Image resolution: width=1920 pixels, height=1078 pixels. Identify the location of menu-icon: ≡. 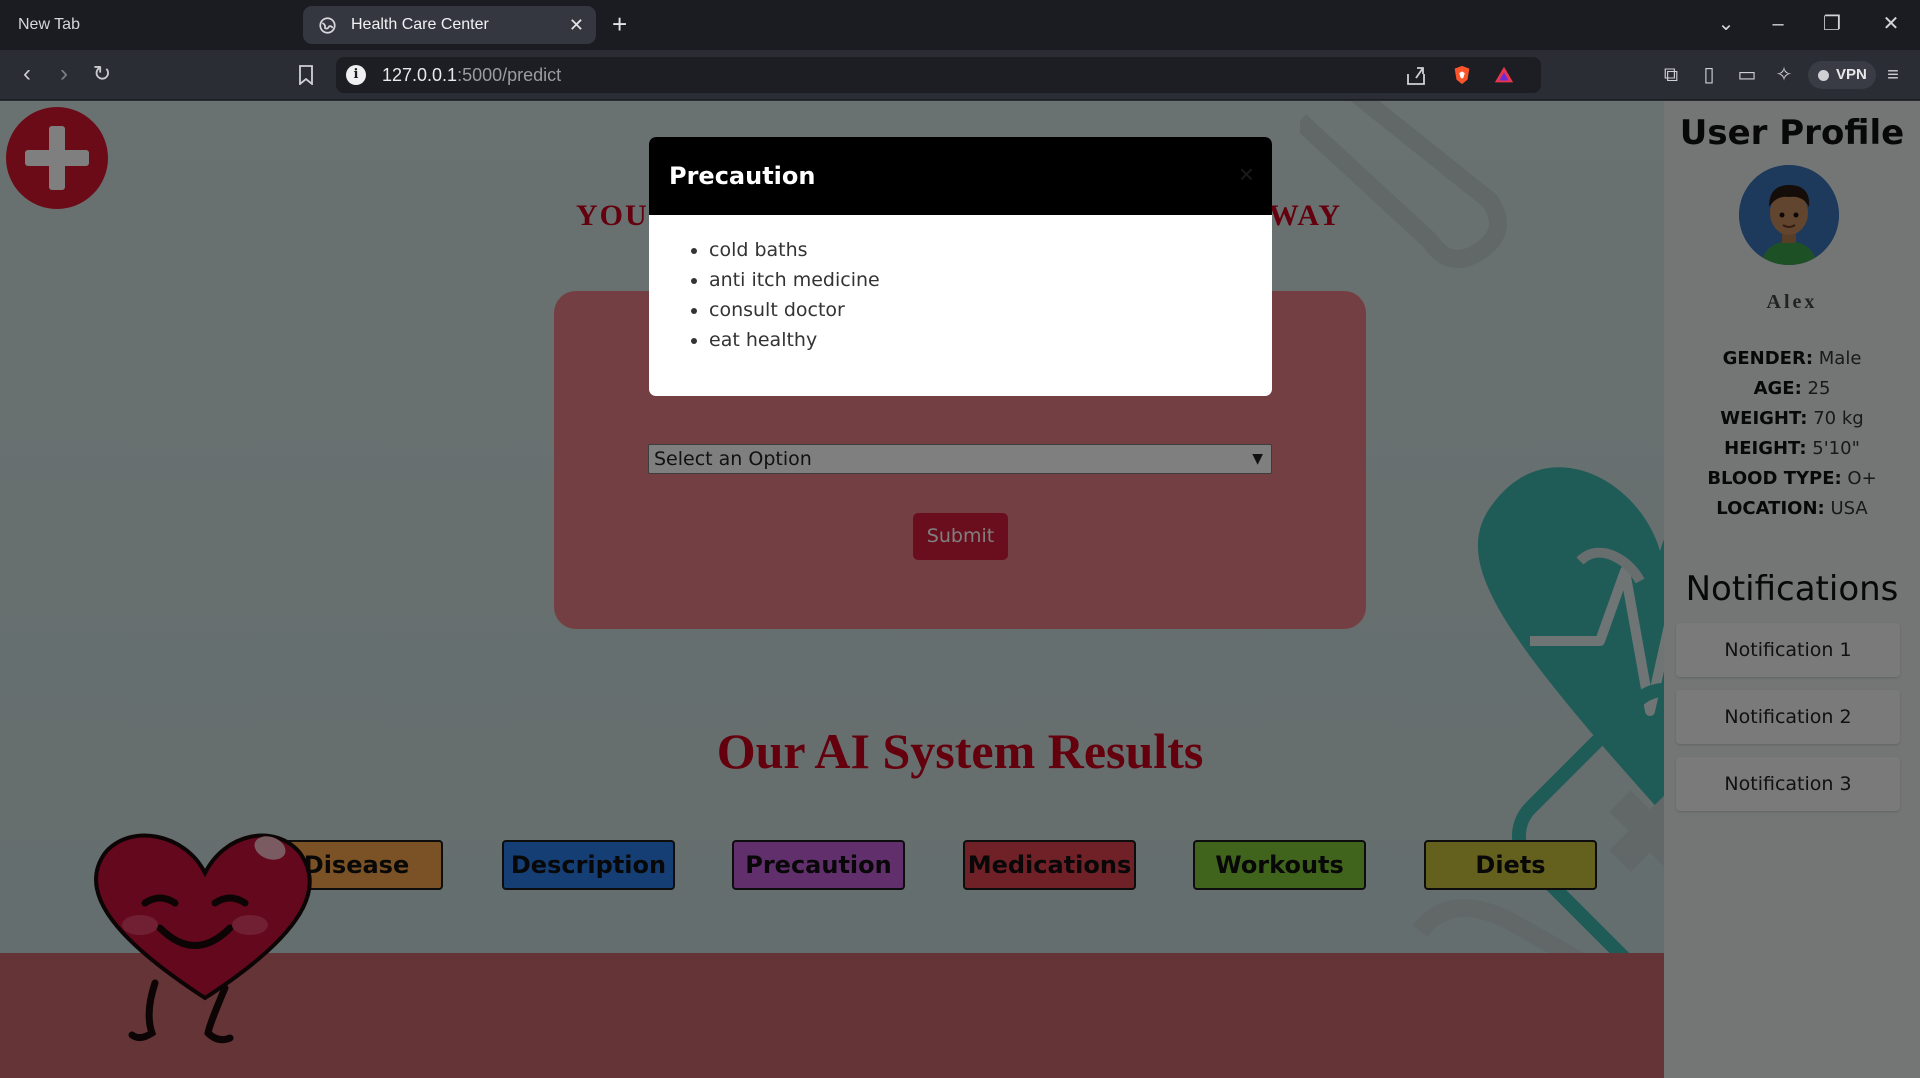
(1893, 75).